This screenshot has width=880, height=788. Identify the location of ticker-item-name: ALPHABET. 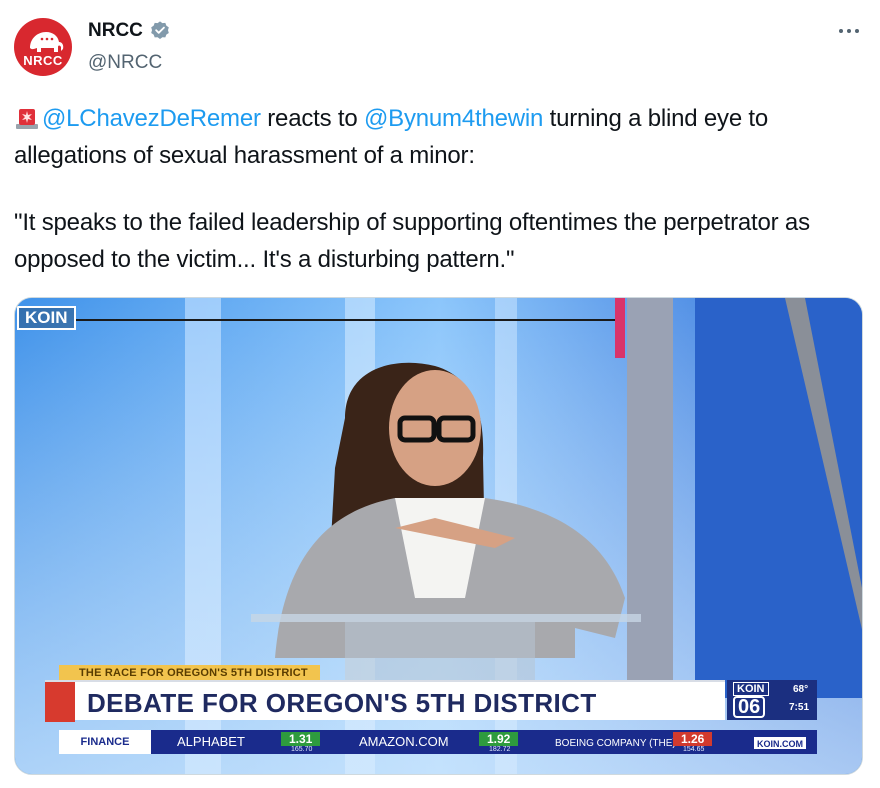
(211, 741).